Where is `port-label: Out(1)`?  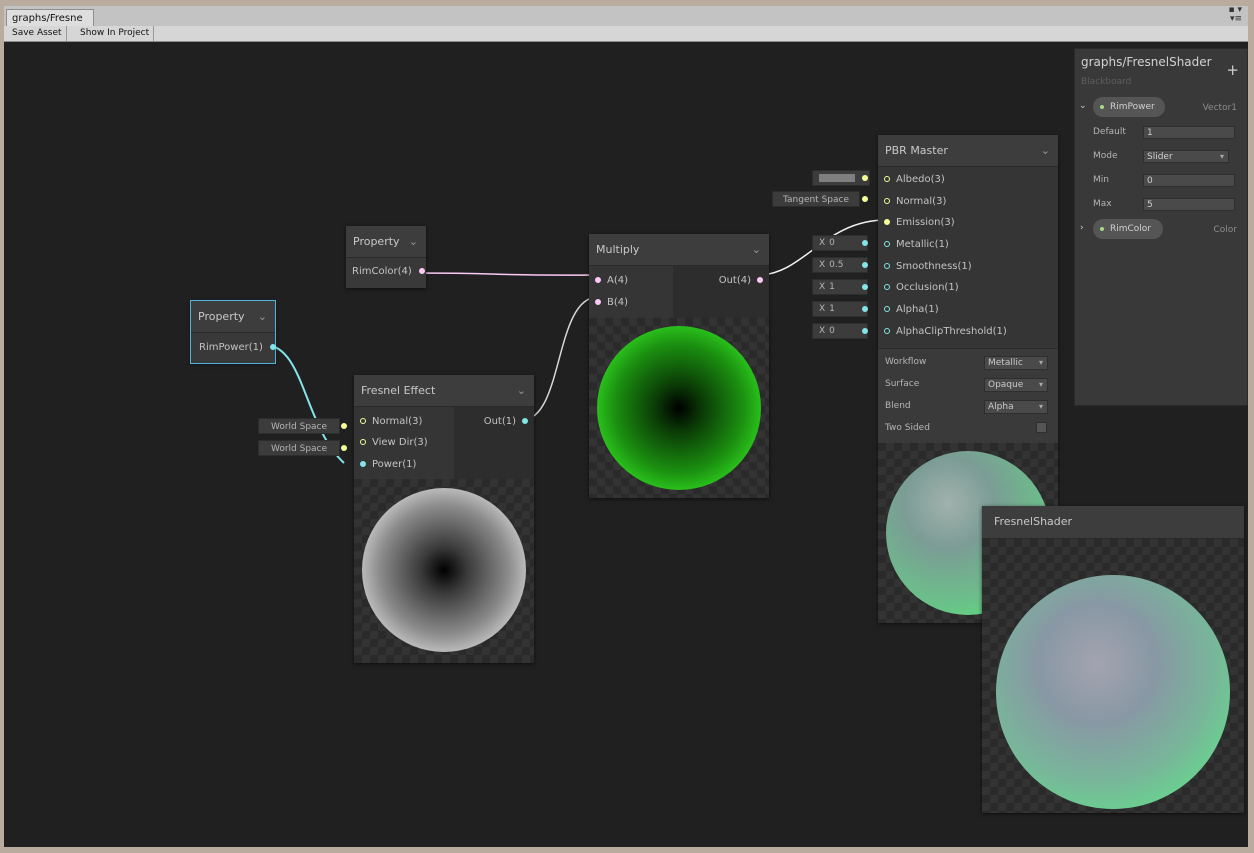
port-label: Out(1) is located at coordinates (499, 421).